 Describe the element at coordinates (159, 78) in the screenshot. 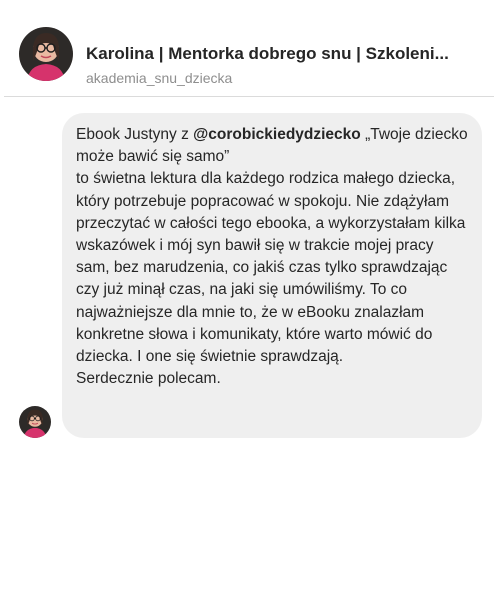

I see `profile-handle: akademia_snu_dziecka` at that location.